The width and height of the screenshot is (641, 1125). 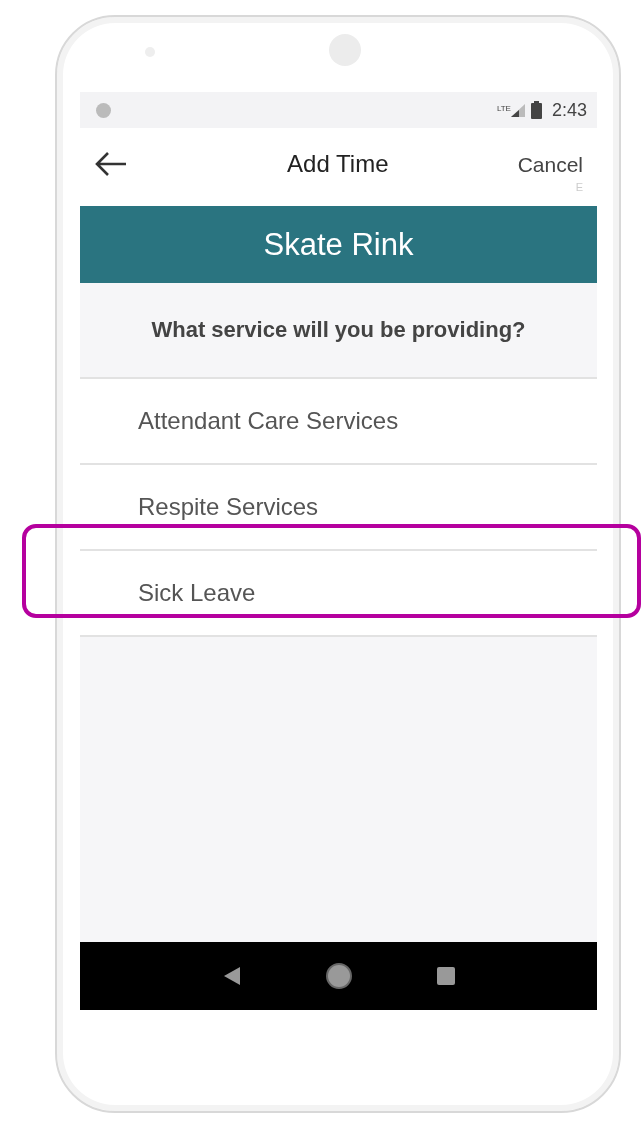 What do you see at coordinates (550, 165) in the screenshot?
I see `cancel-link: Cancel` at bounding box center [550, 165].